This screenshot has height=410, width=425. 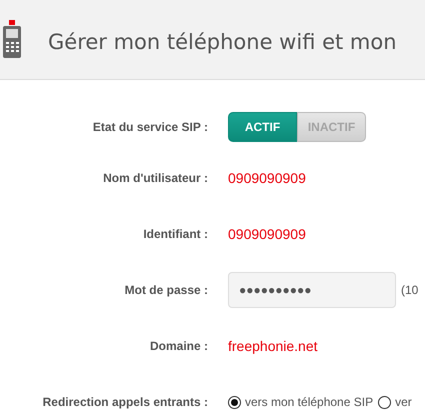 What do you see at coordinates (331, 127) in the screenshot?
I see `toggle-button: INACTIF` at bounding box center [331, 127].